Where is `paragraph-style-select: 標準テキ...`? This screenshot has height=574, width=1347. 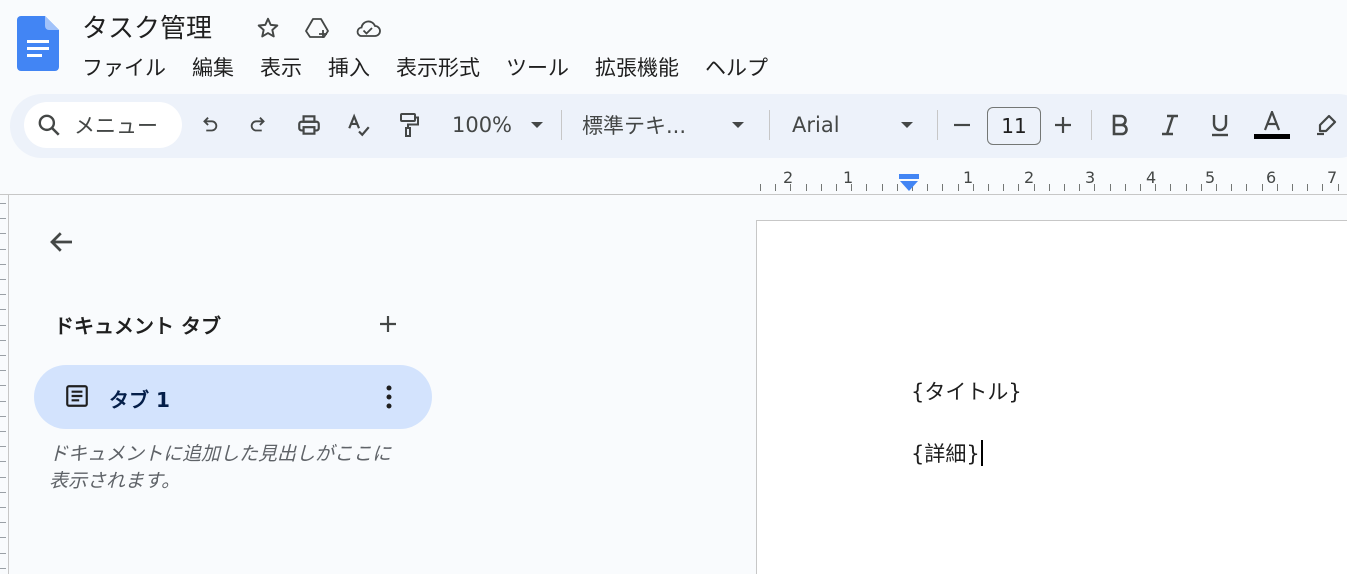 paragraph-style-select: 標準テキ... is located at coordinates (667, 125).